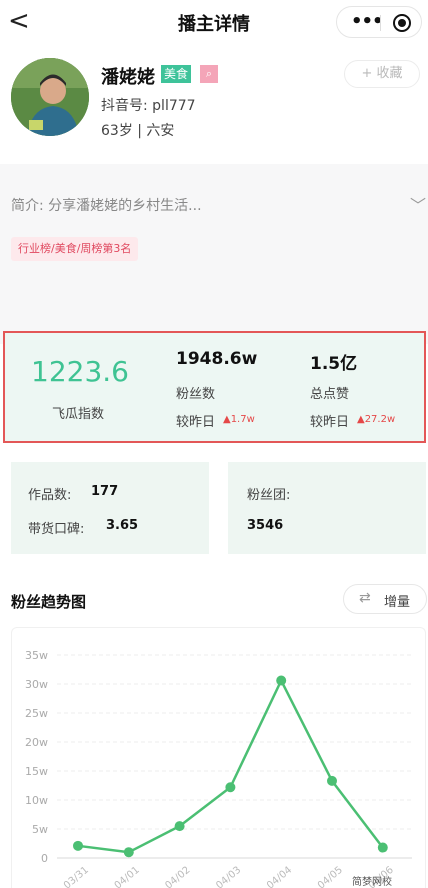 This screenshot has width=428, height=888. I want to click on category-tag: 美食, so click(176, 74).